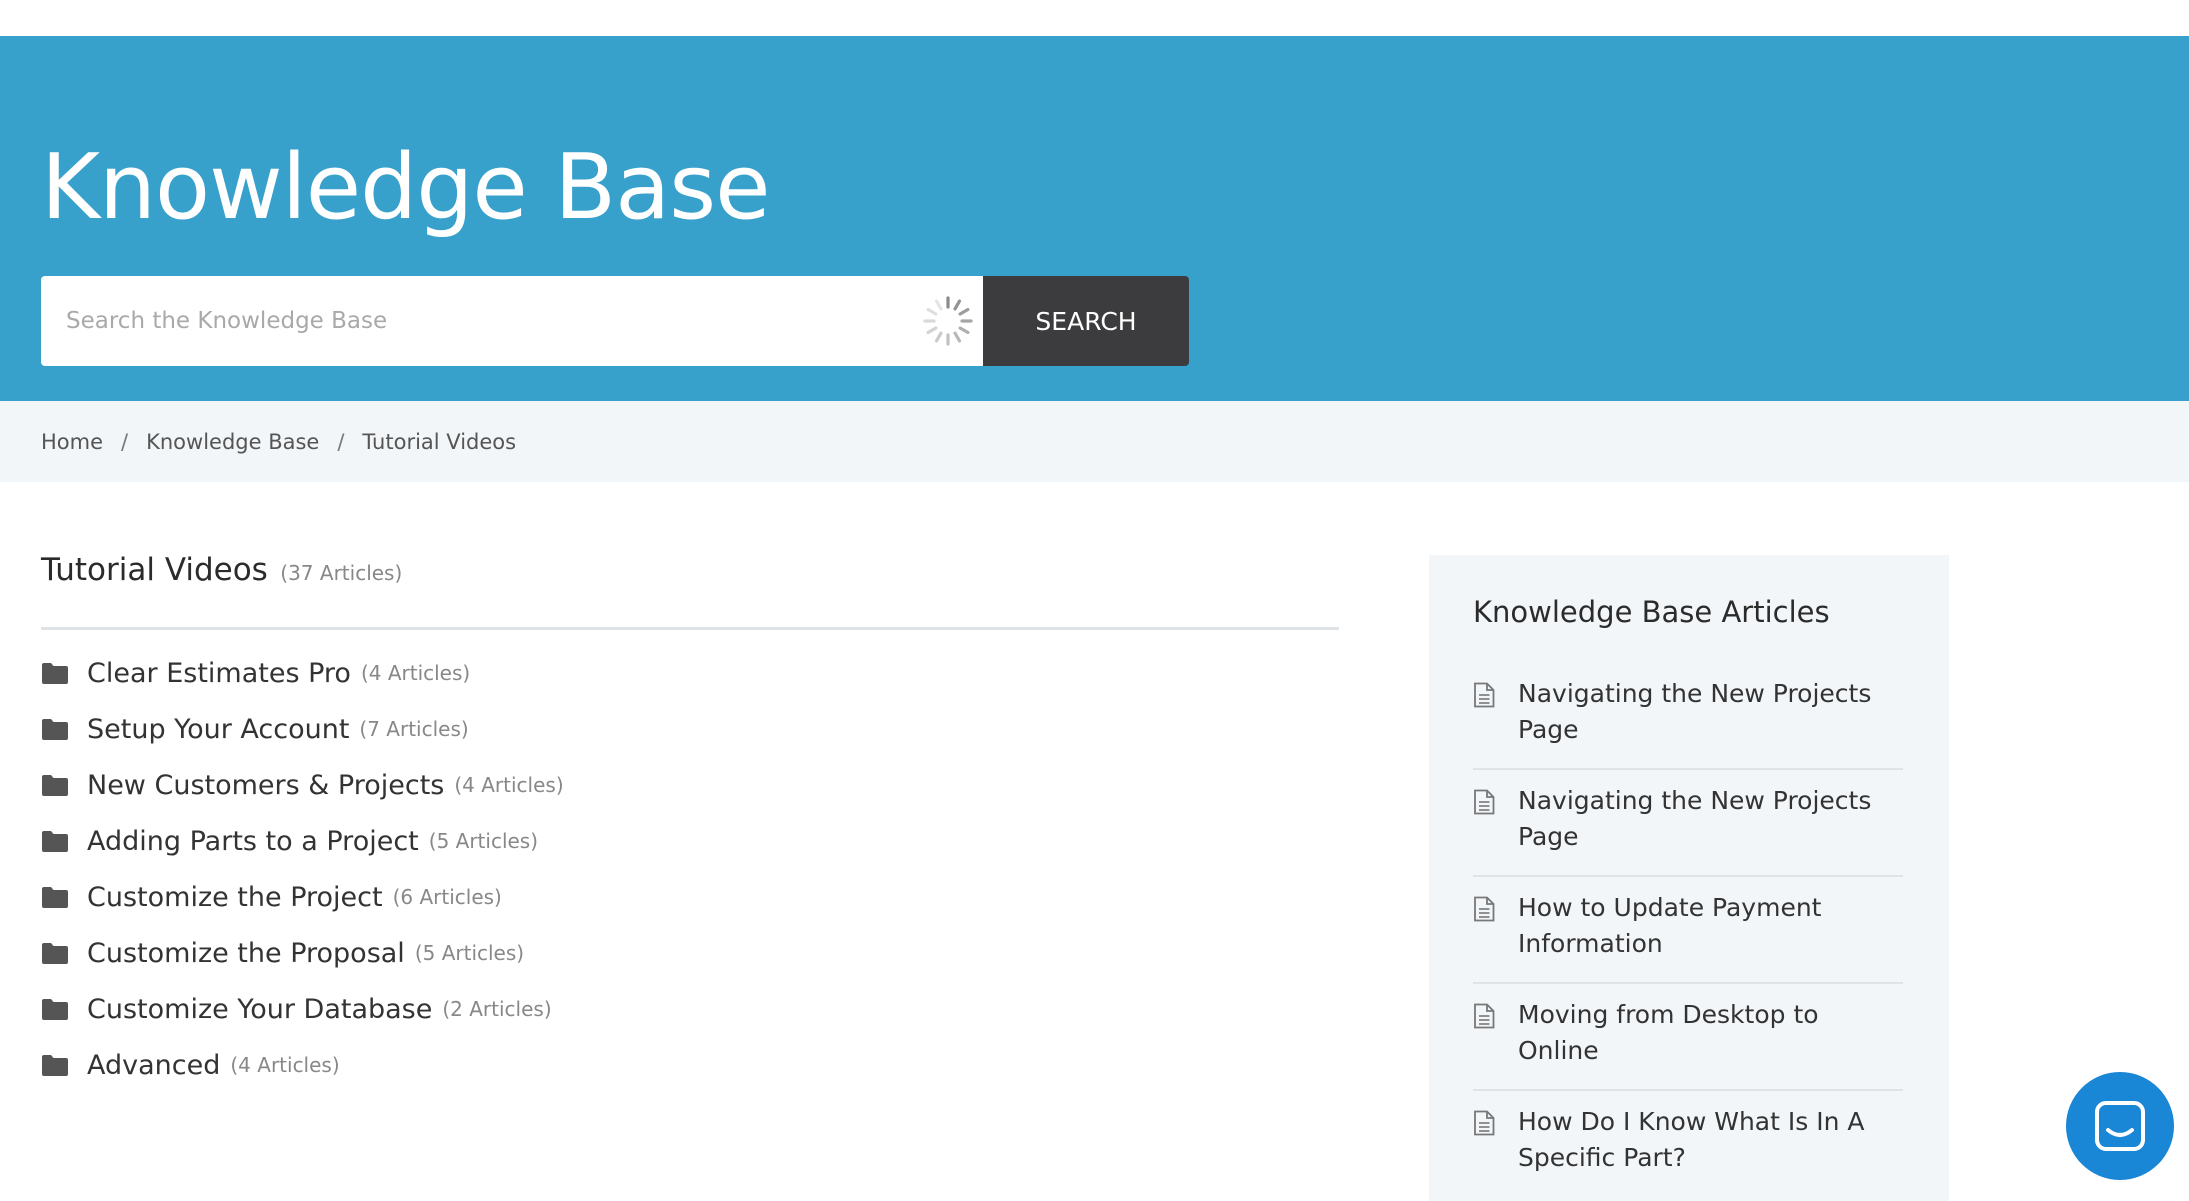 The height and width of the screenshot is (1201, 2189). Describe the element at coordinates (1710, 1033) in the screenshot. I see `article-link: Moving from Desktop to Online` at that location.